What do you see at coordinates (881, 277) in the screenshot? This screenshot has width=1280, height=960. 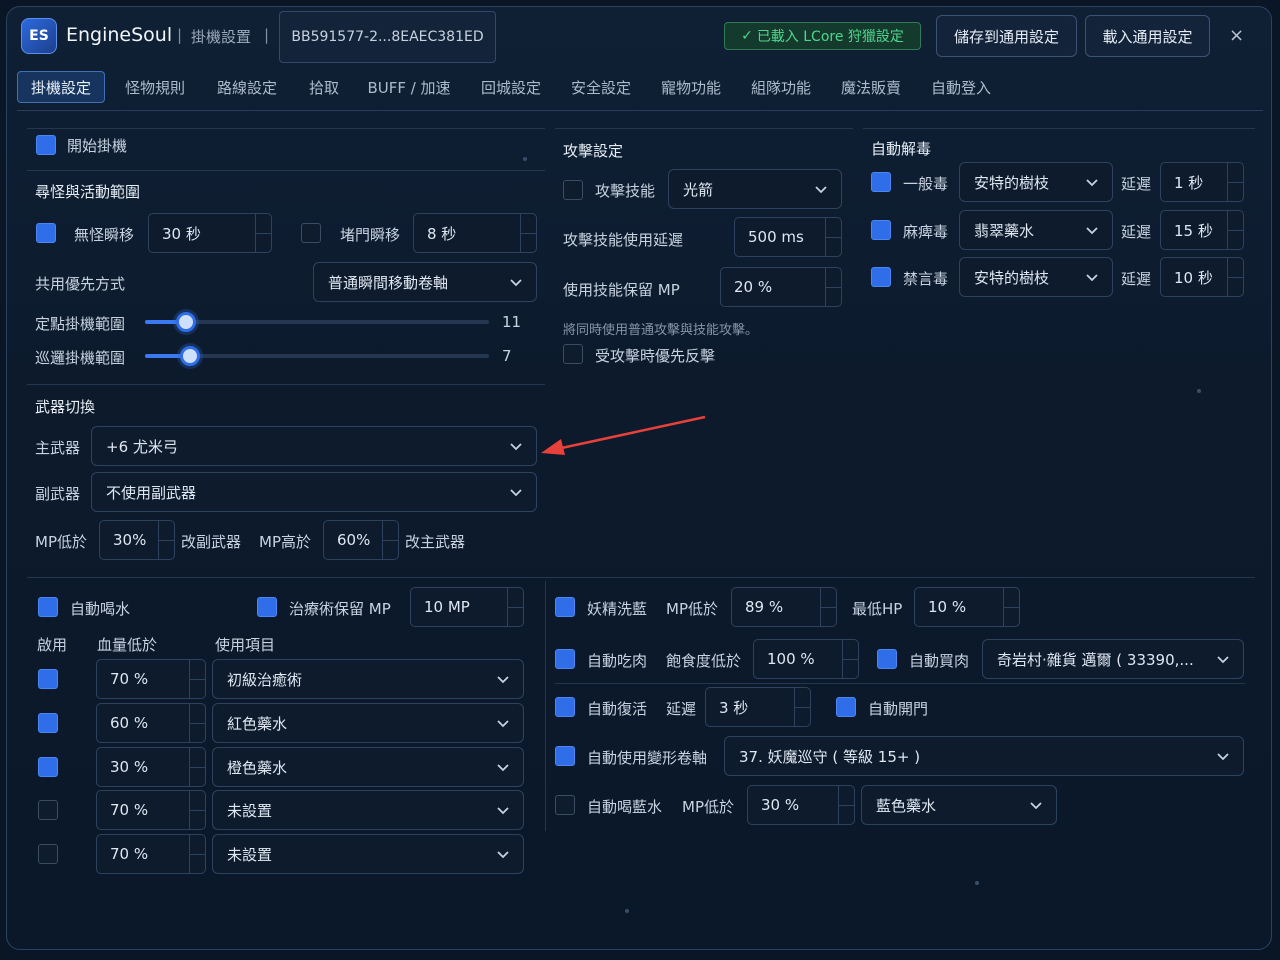 I see `detox-silence-checkbox` at bounding box center [881, 277].